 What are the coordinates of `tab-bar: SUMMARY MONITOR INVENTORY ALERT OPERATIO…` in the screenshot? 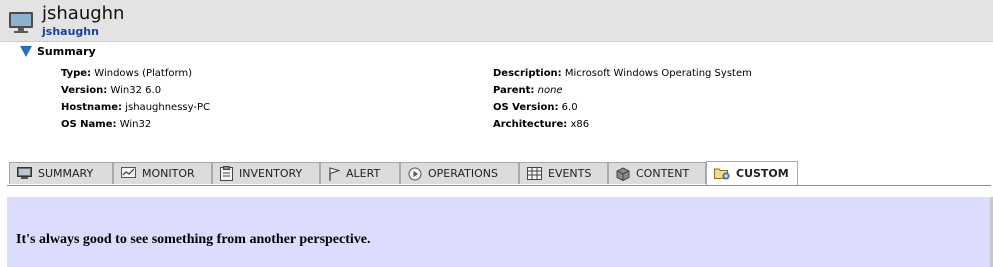 It's located at (499, 173).